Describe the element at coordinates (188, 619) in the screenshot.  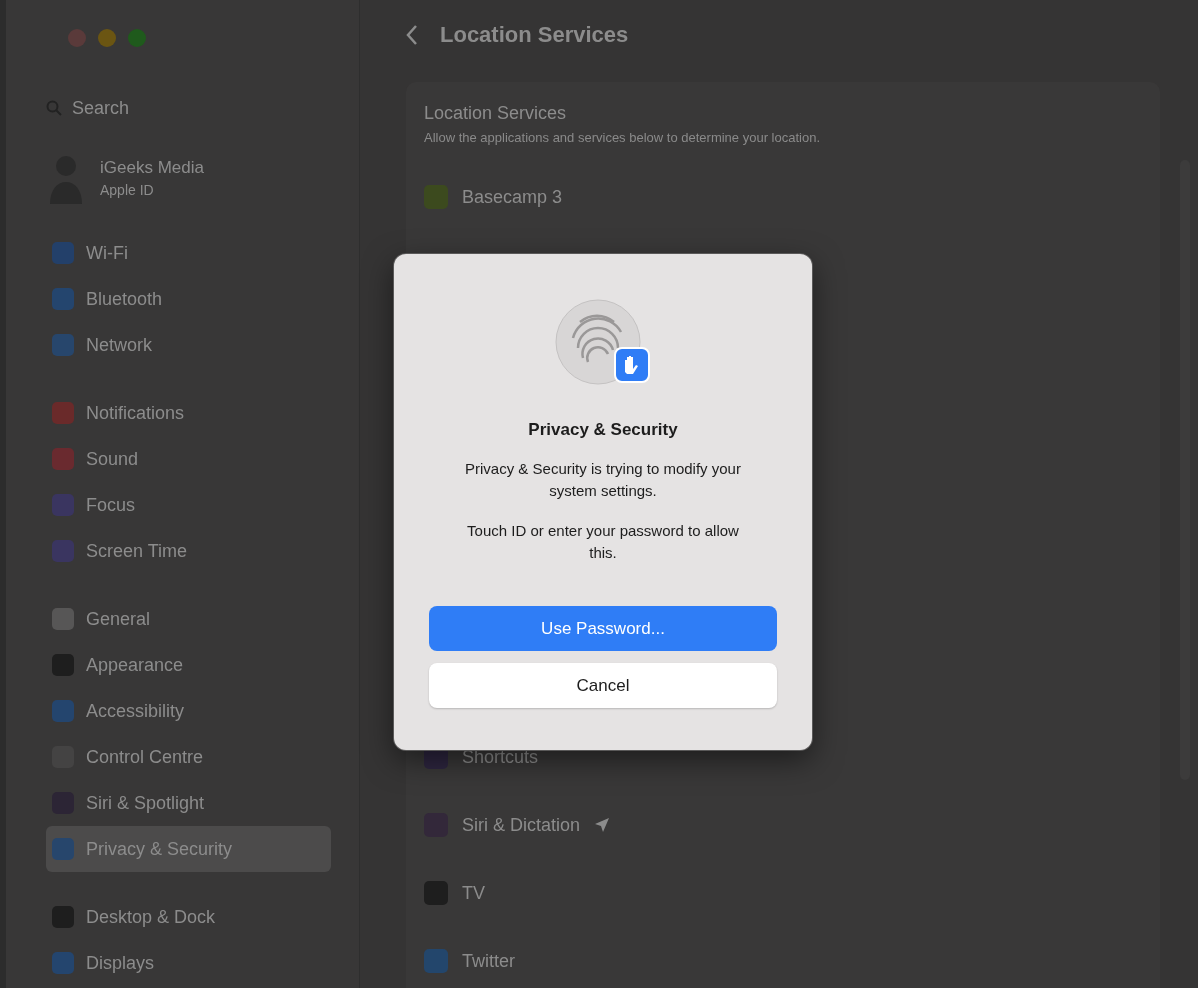
I see `sidebar-item: General` at that location.